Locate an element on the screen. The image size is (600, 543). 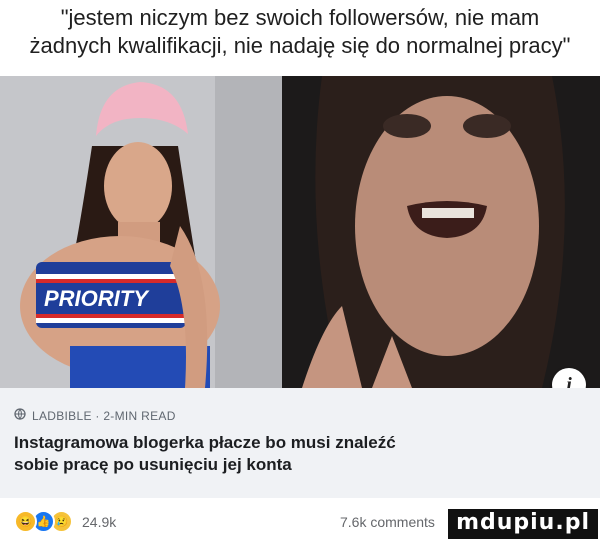
source-row: LADBIBLE · 2-MIN READ is located at coordinates (95, 415).